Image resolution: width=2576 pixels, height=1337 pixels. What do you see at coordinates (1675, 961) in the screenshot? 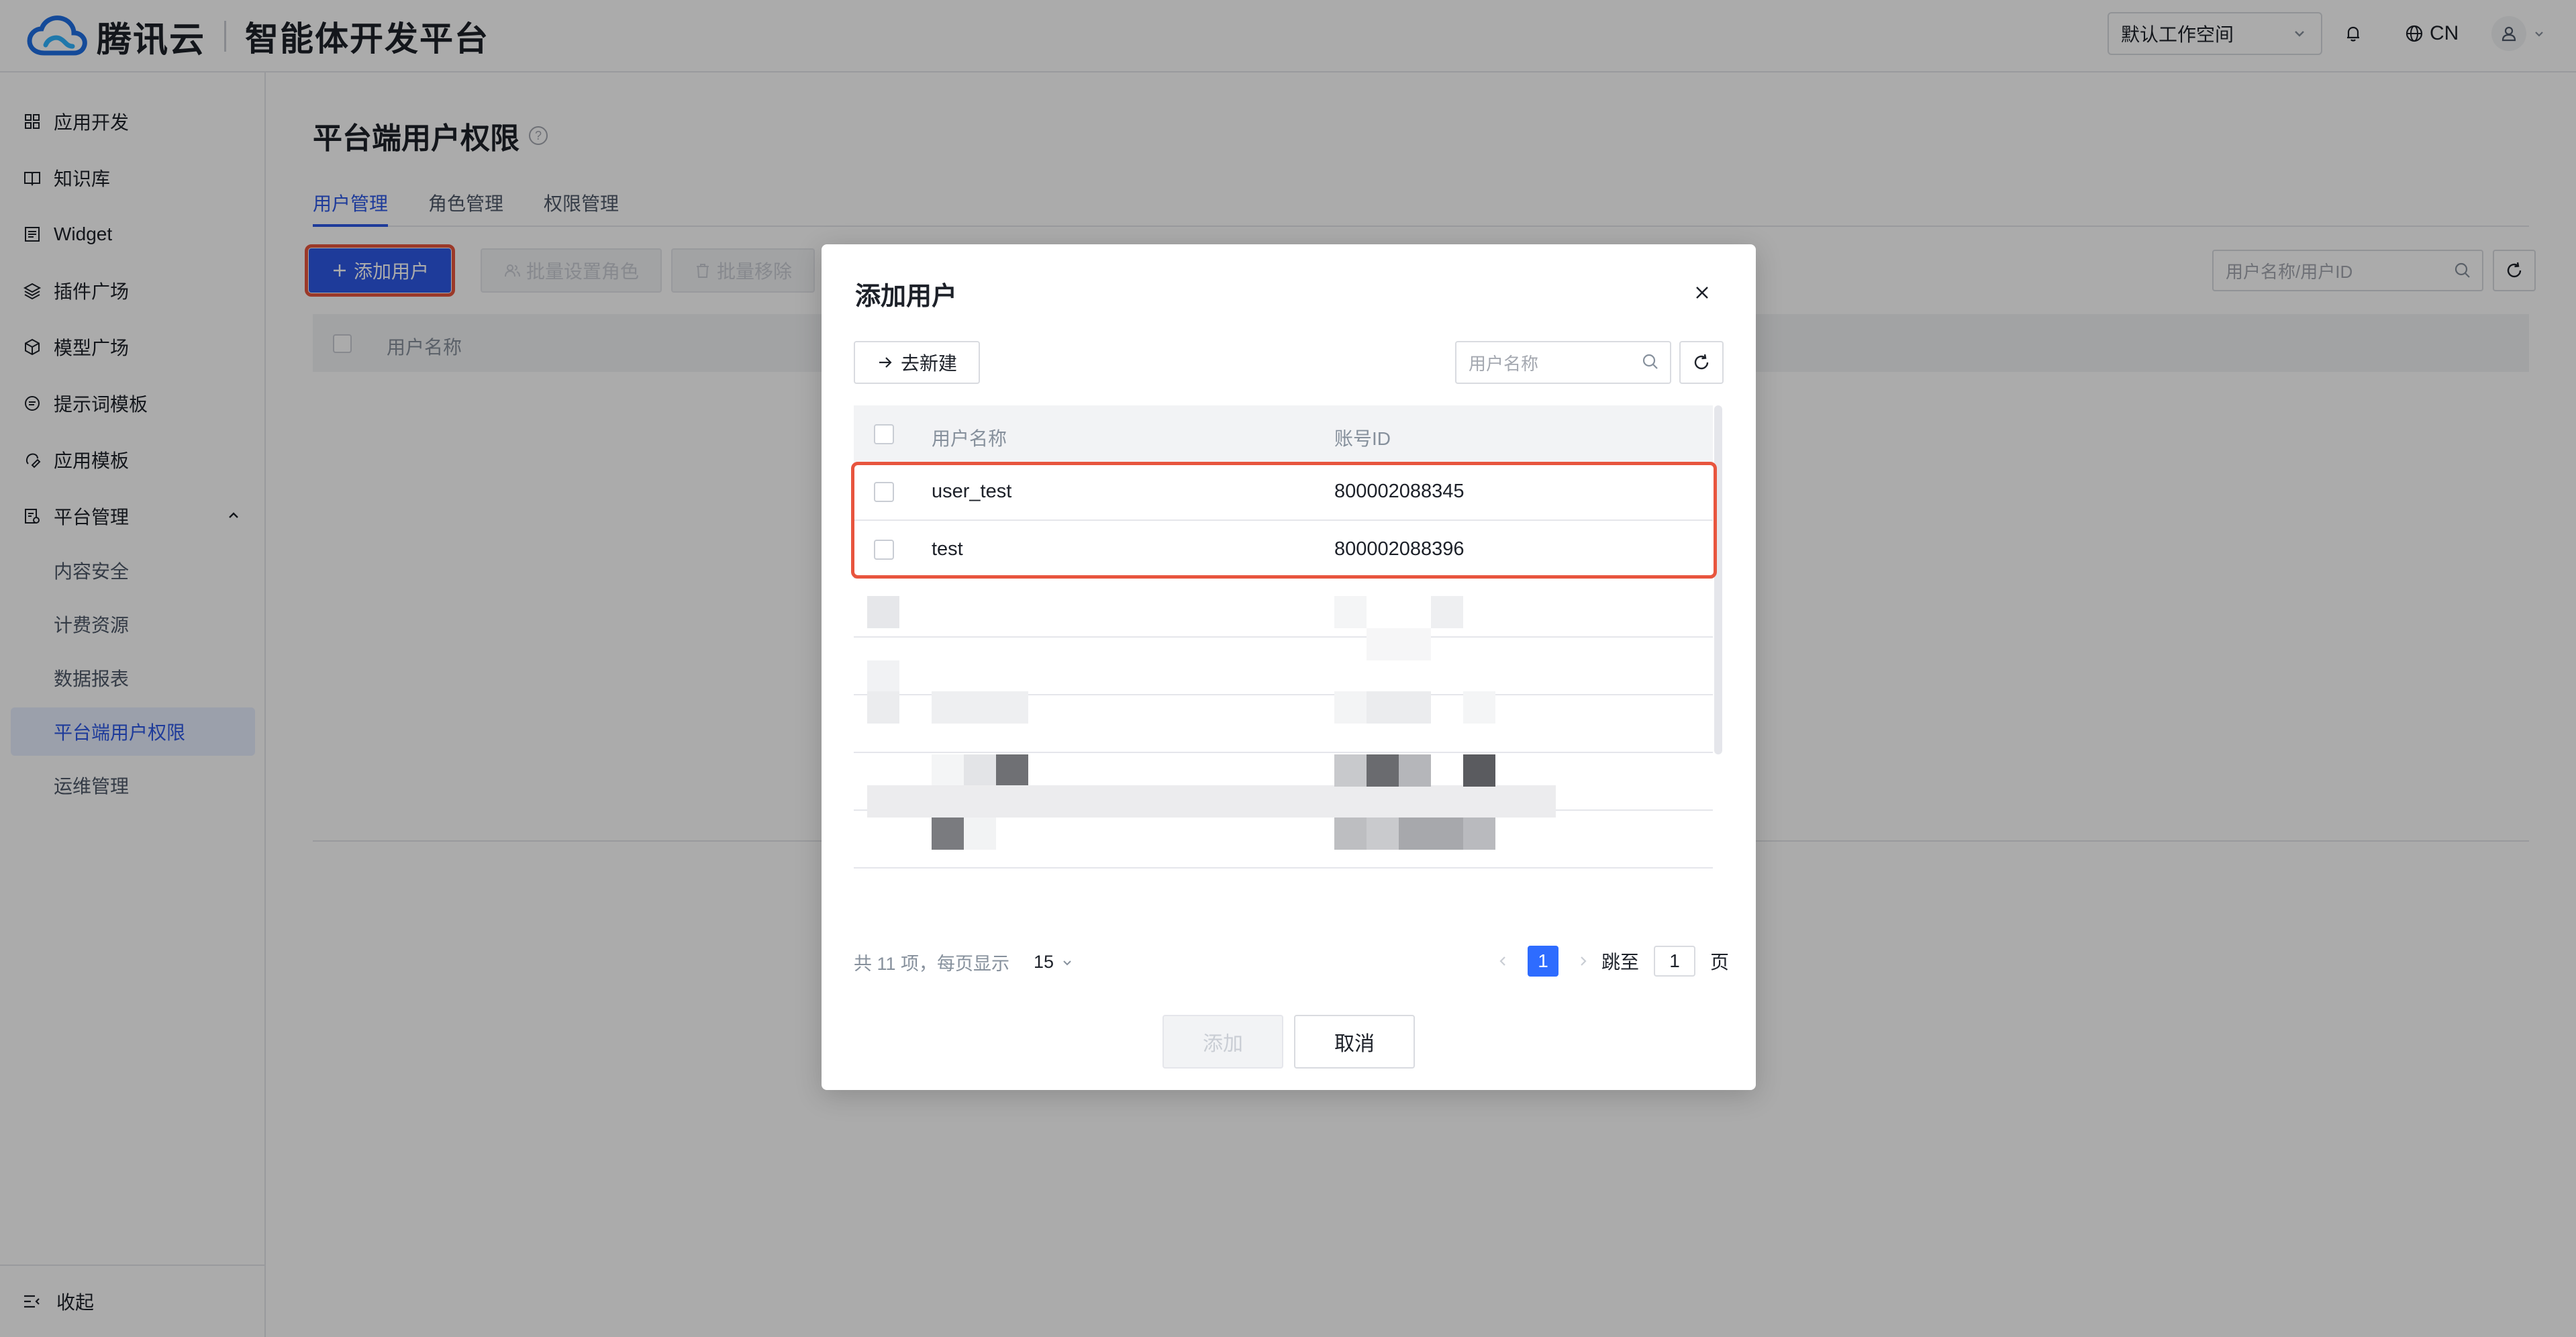
I see `jump-page-input: 1` at bounding box center [1675, 961].